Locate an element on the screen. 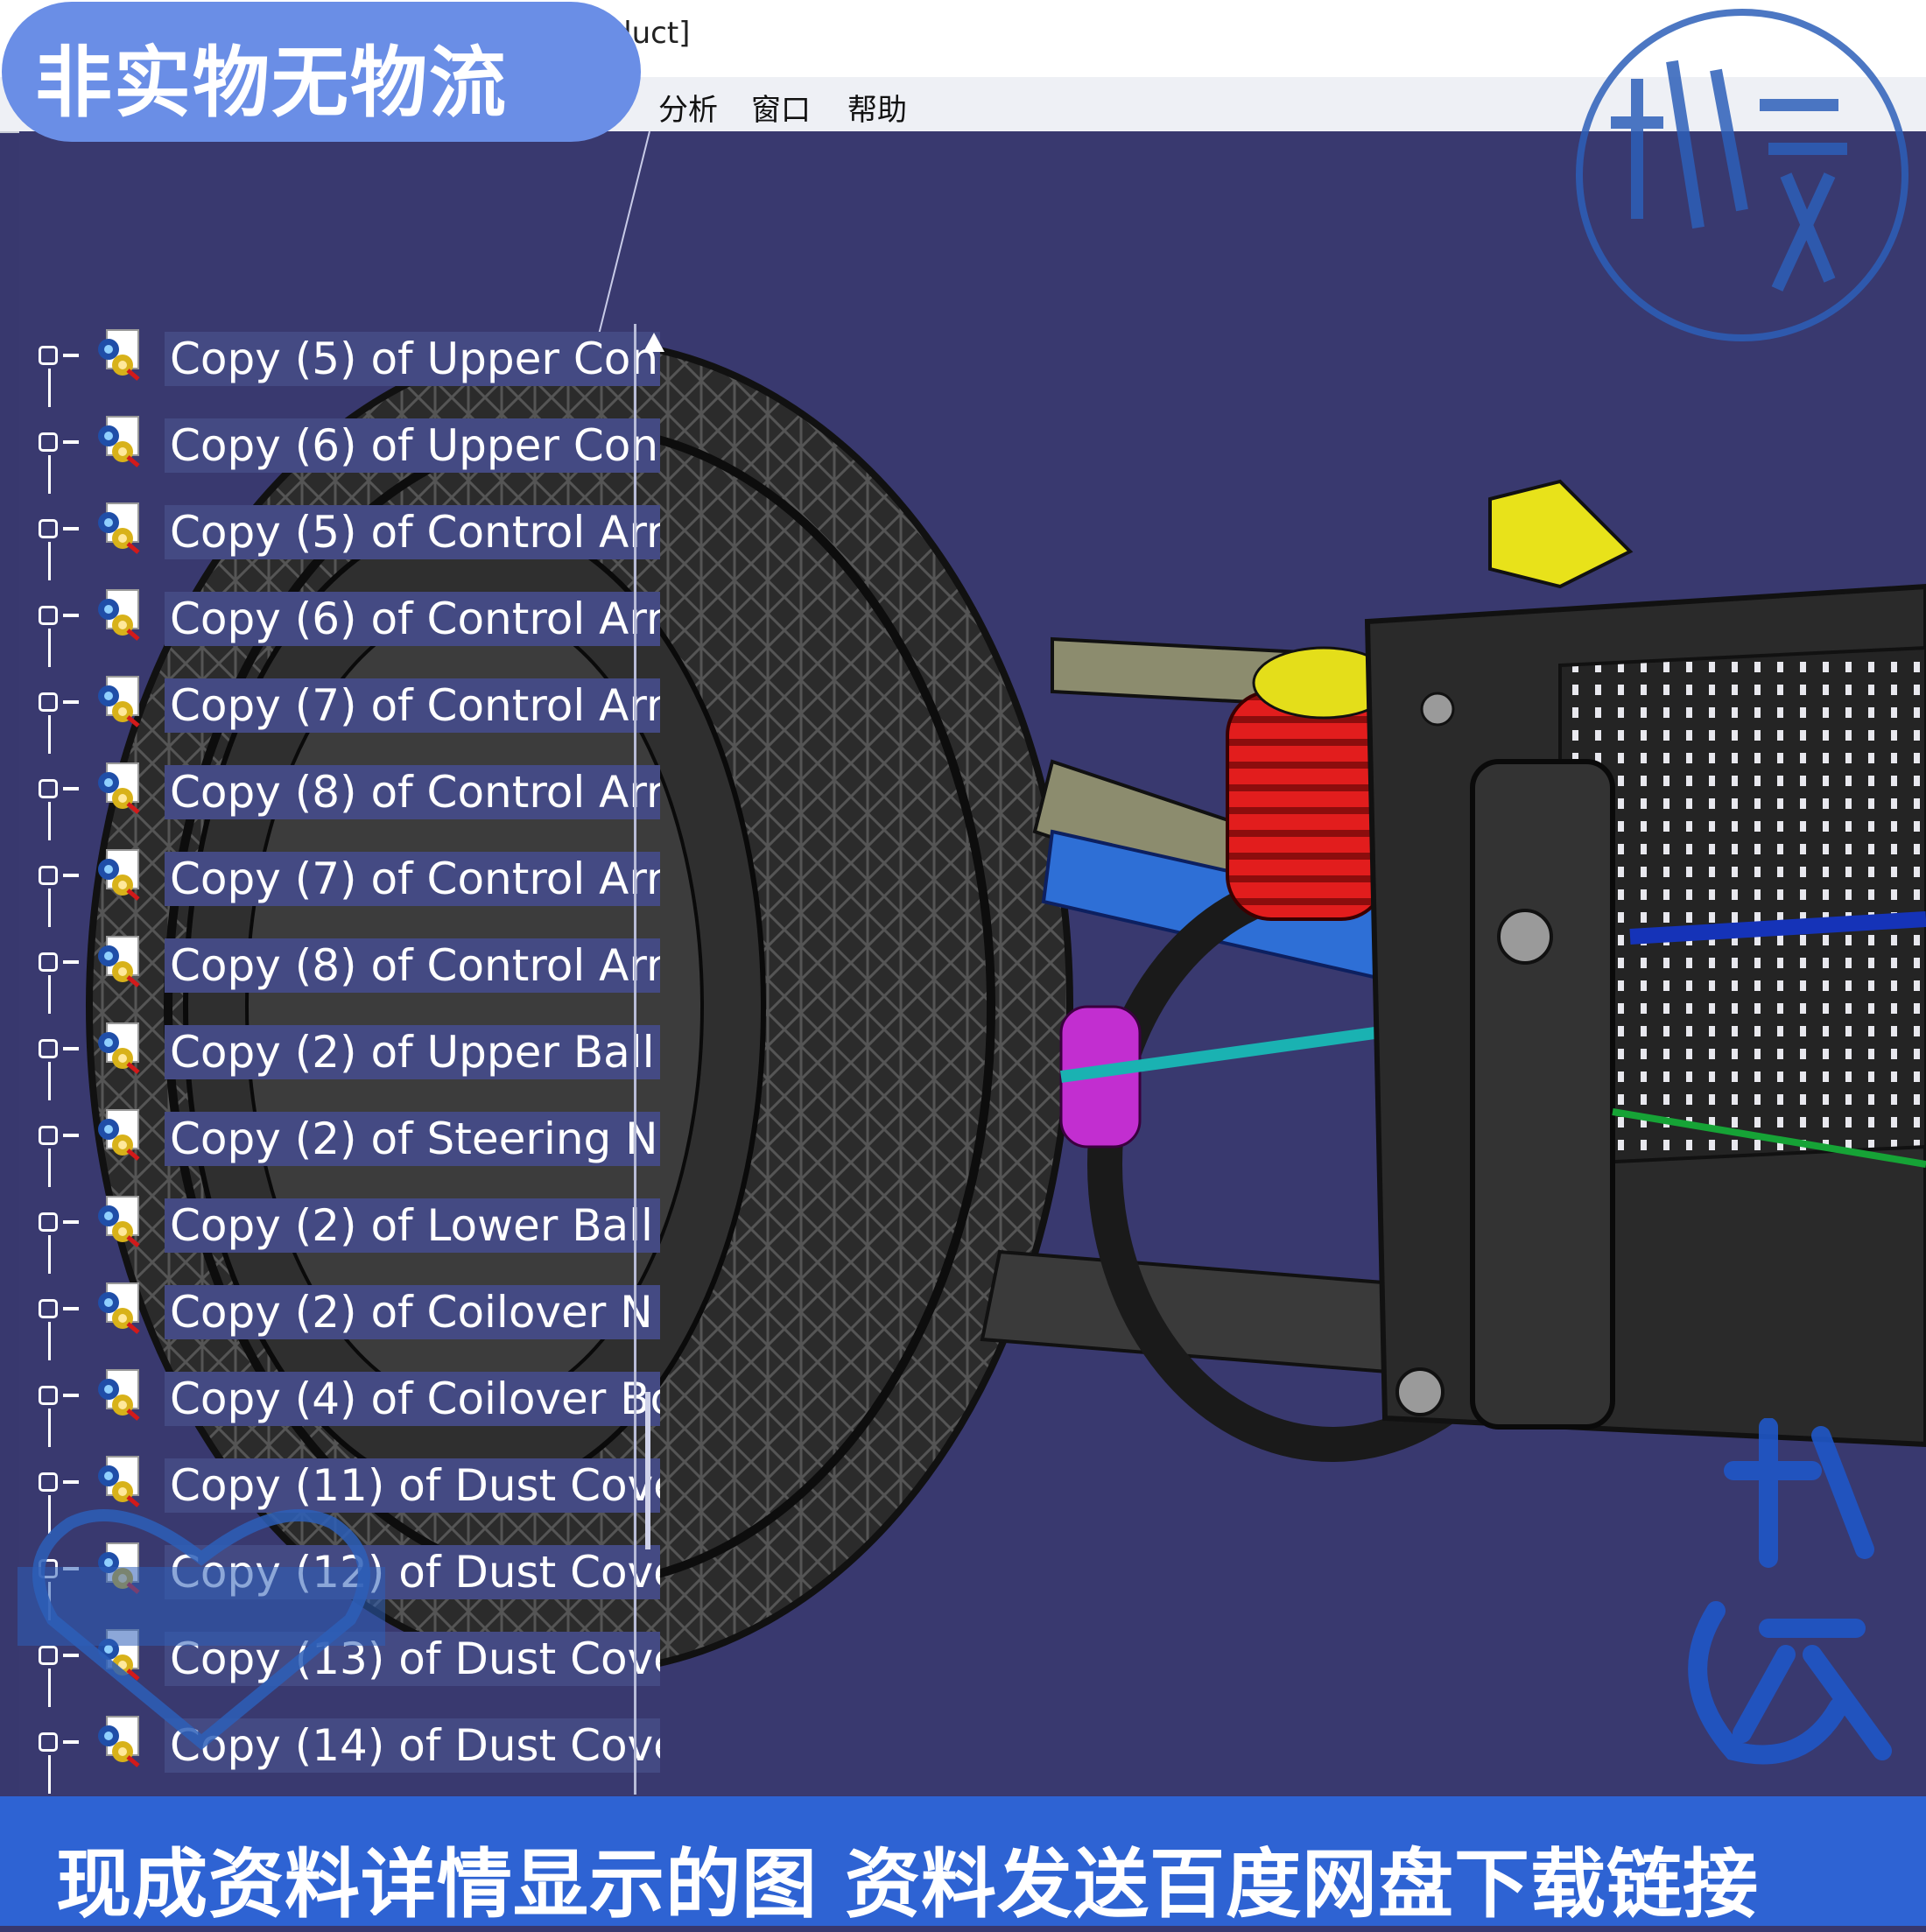 The height and width of the screenshot is (1932, 1926). tree-node: Copy (2) of Coilover N is located at coordinates (349, 1315).